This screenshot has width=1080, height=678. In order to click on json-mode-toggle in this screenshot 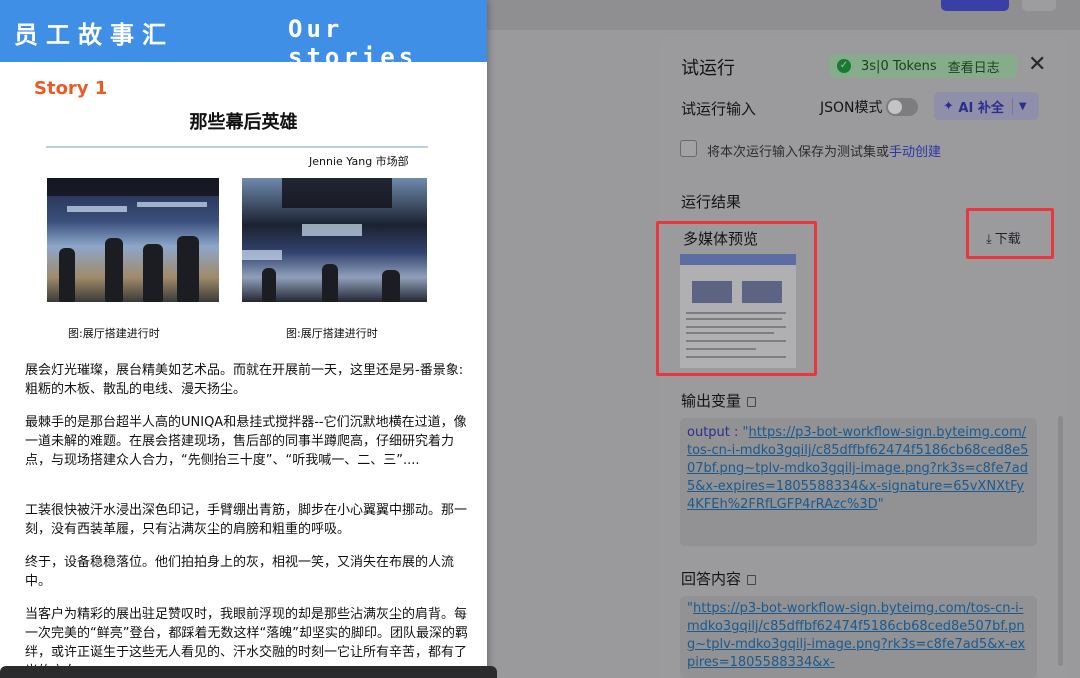, I will do `click(902, 107)`.